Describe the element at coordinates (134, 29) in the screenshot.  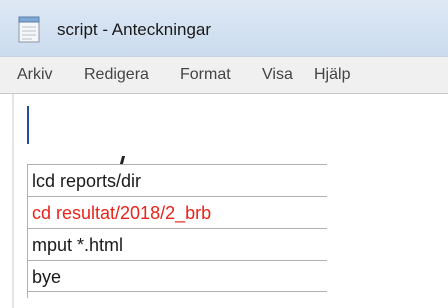
I see `window-title: script - Anteckningar` at that location.